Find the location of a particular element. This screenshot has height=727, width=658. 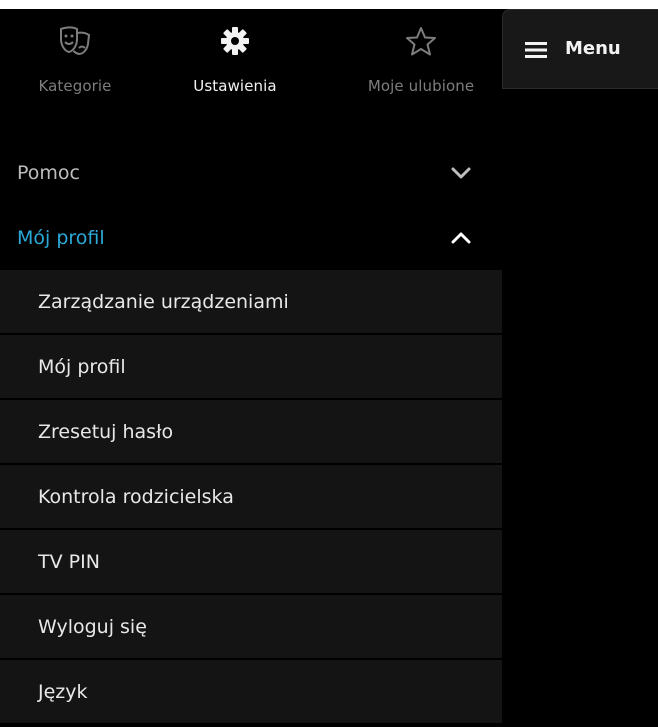

section-help-label: Pomoc is located at coordinates (48, 173).